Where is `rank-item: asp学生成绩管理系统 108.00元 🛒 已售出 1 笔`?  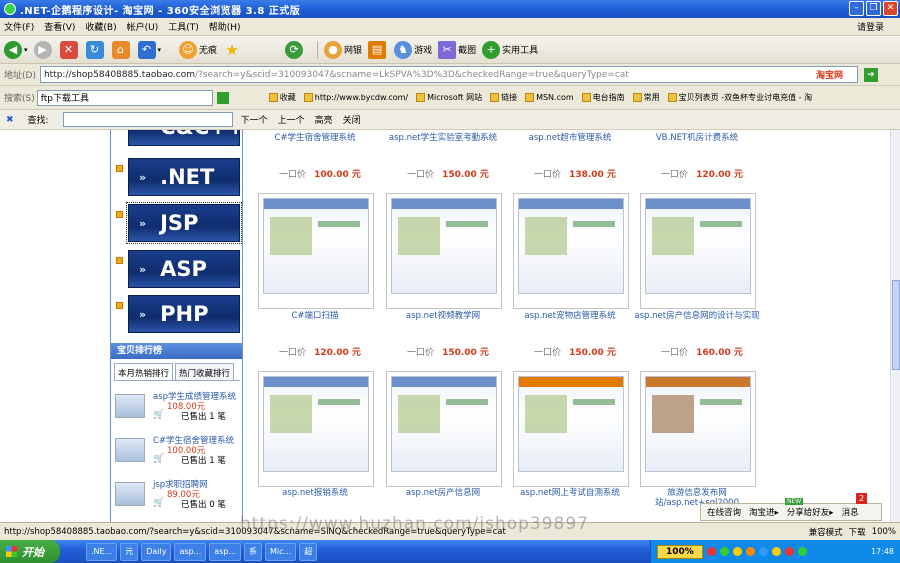 rank-item: asp学生成绩管理系统 108.00元 🛒 已售出 1 笔 is located at coordinates (178, 411).